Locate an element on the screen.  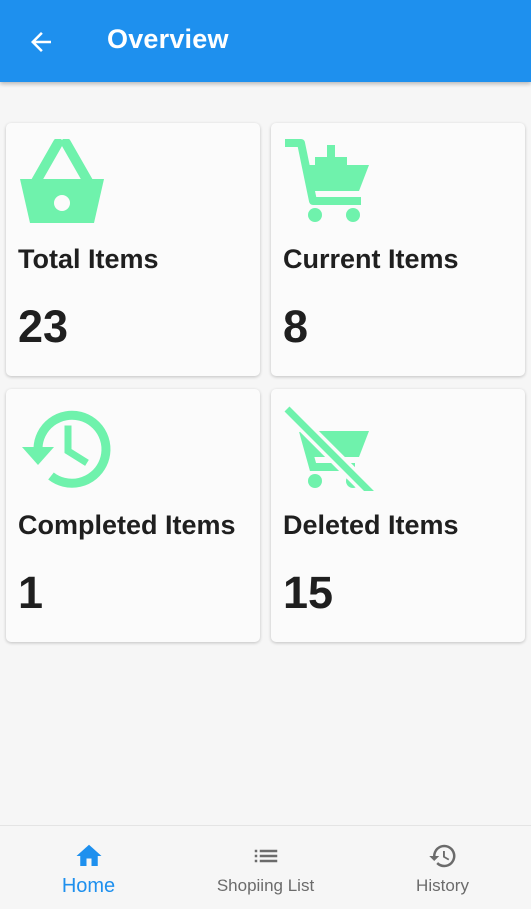
card-current-items: Current Items 8 is located at coordinates (398, 249).